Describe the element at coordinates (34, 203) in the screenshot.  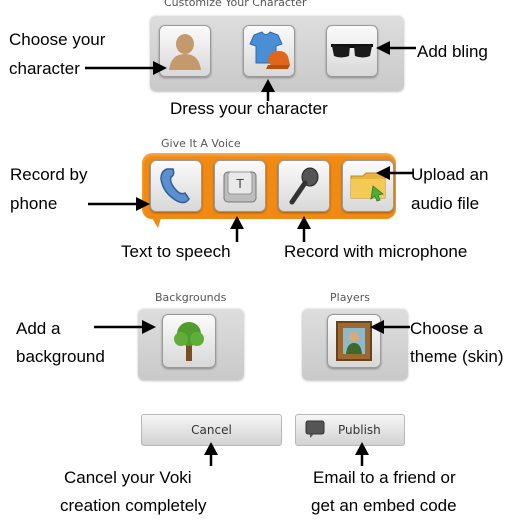
I see `record-phone-annotation-line2: phone` at that location.